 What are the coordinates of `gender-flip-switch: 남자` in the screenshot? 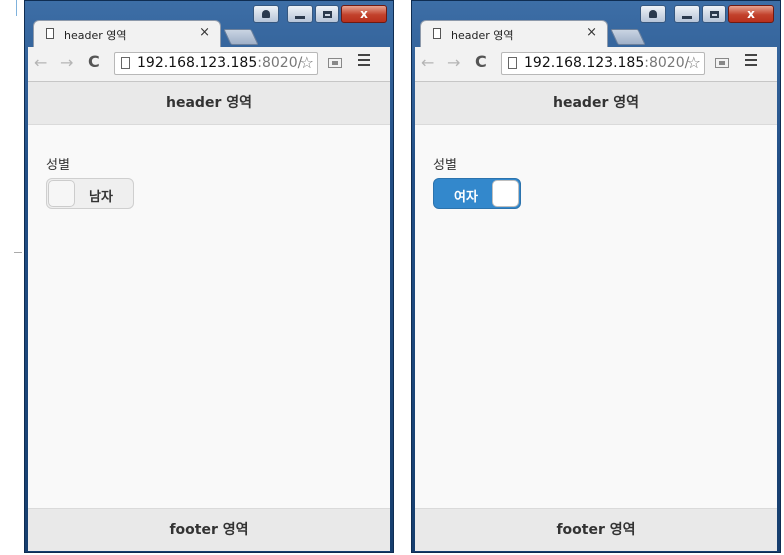 It's located at (90, 193).